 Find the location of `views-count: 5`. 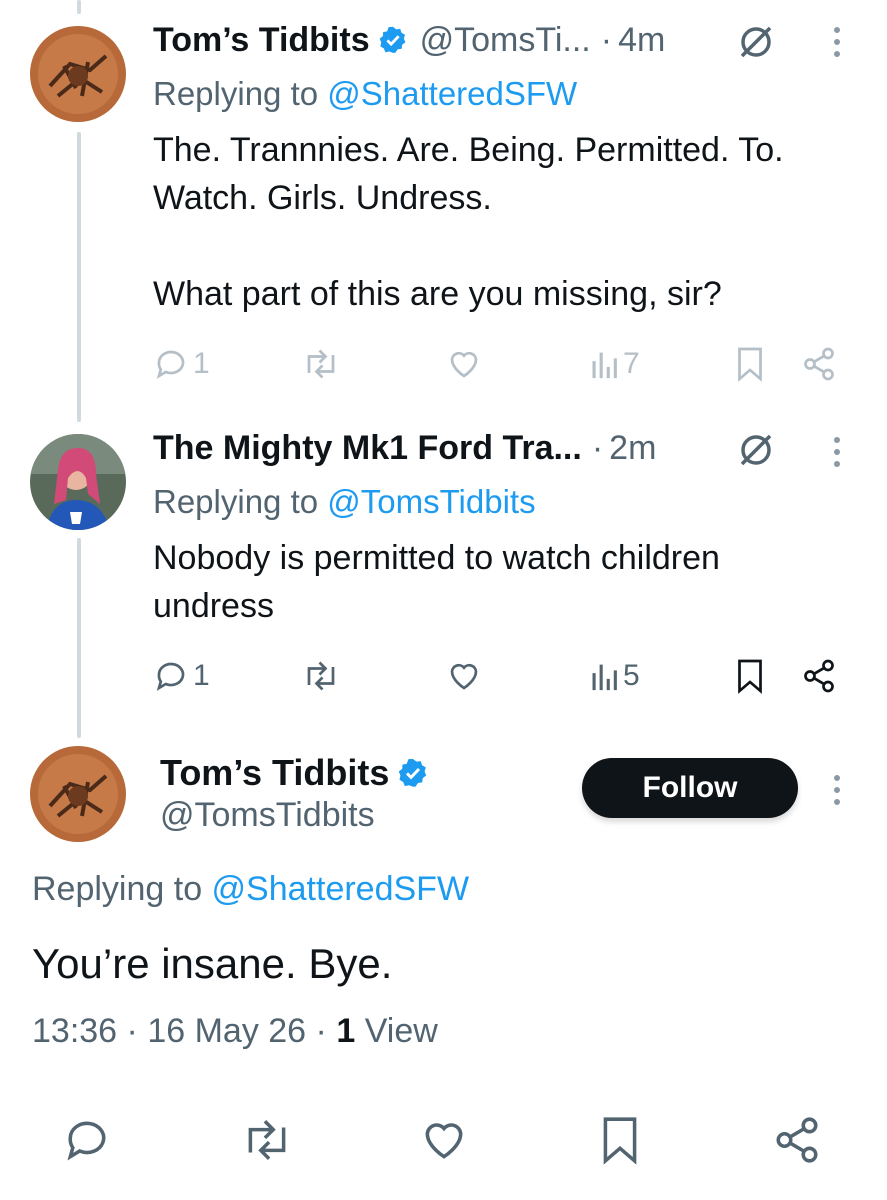

views-count: 5 is located at coordinates (631, 675).